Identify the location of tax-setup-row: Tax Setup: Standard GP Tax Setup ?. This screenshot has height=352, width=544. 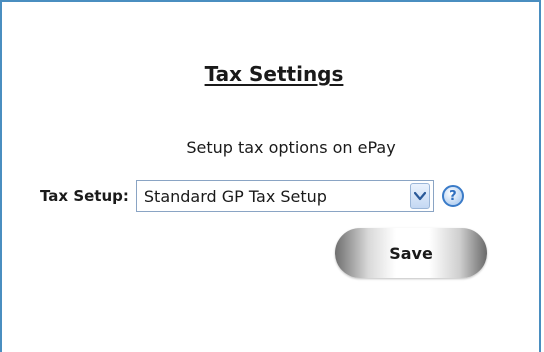
(252, 196).